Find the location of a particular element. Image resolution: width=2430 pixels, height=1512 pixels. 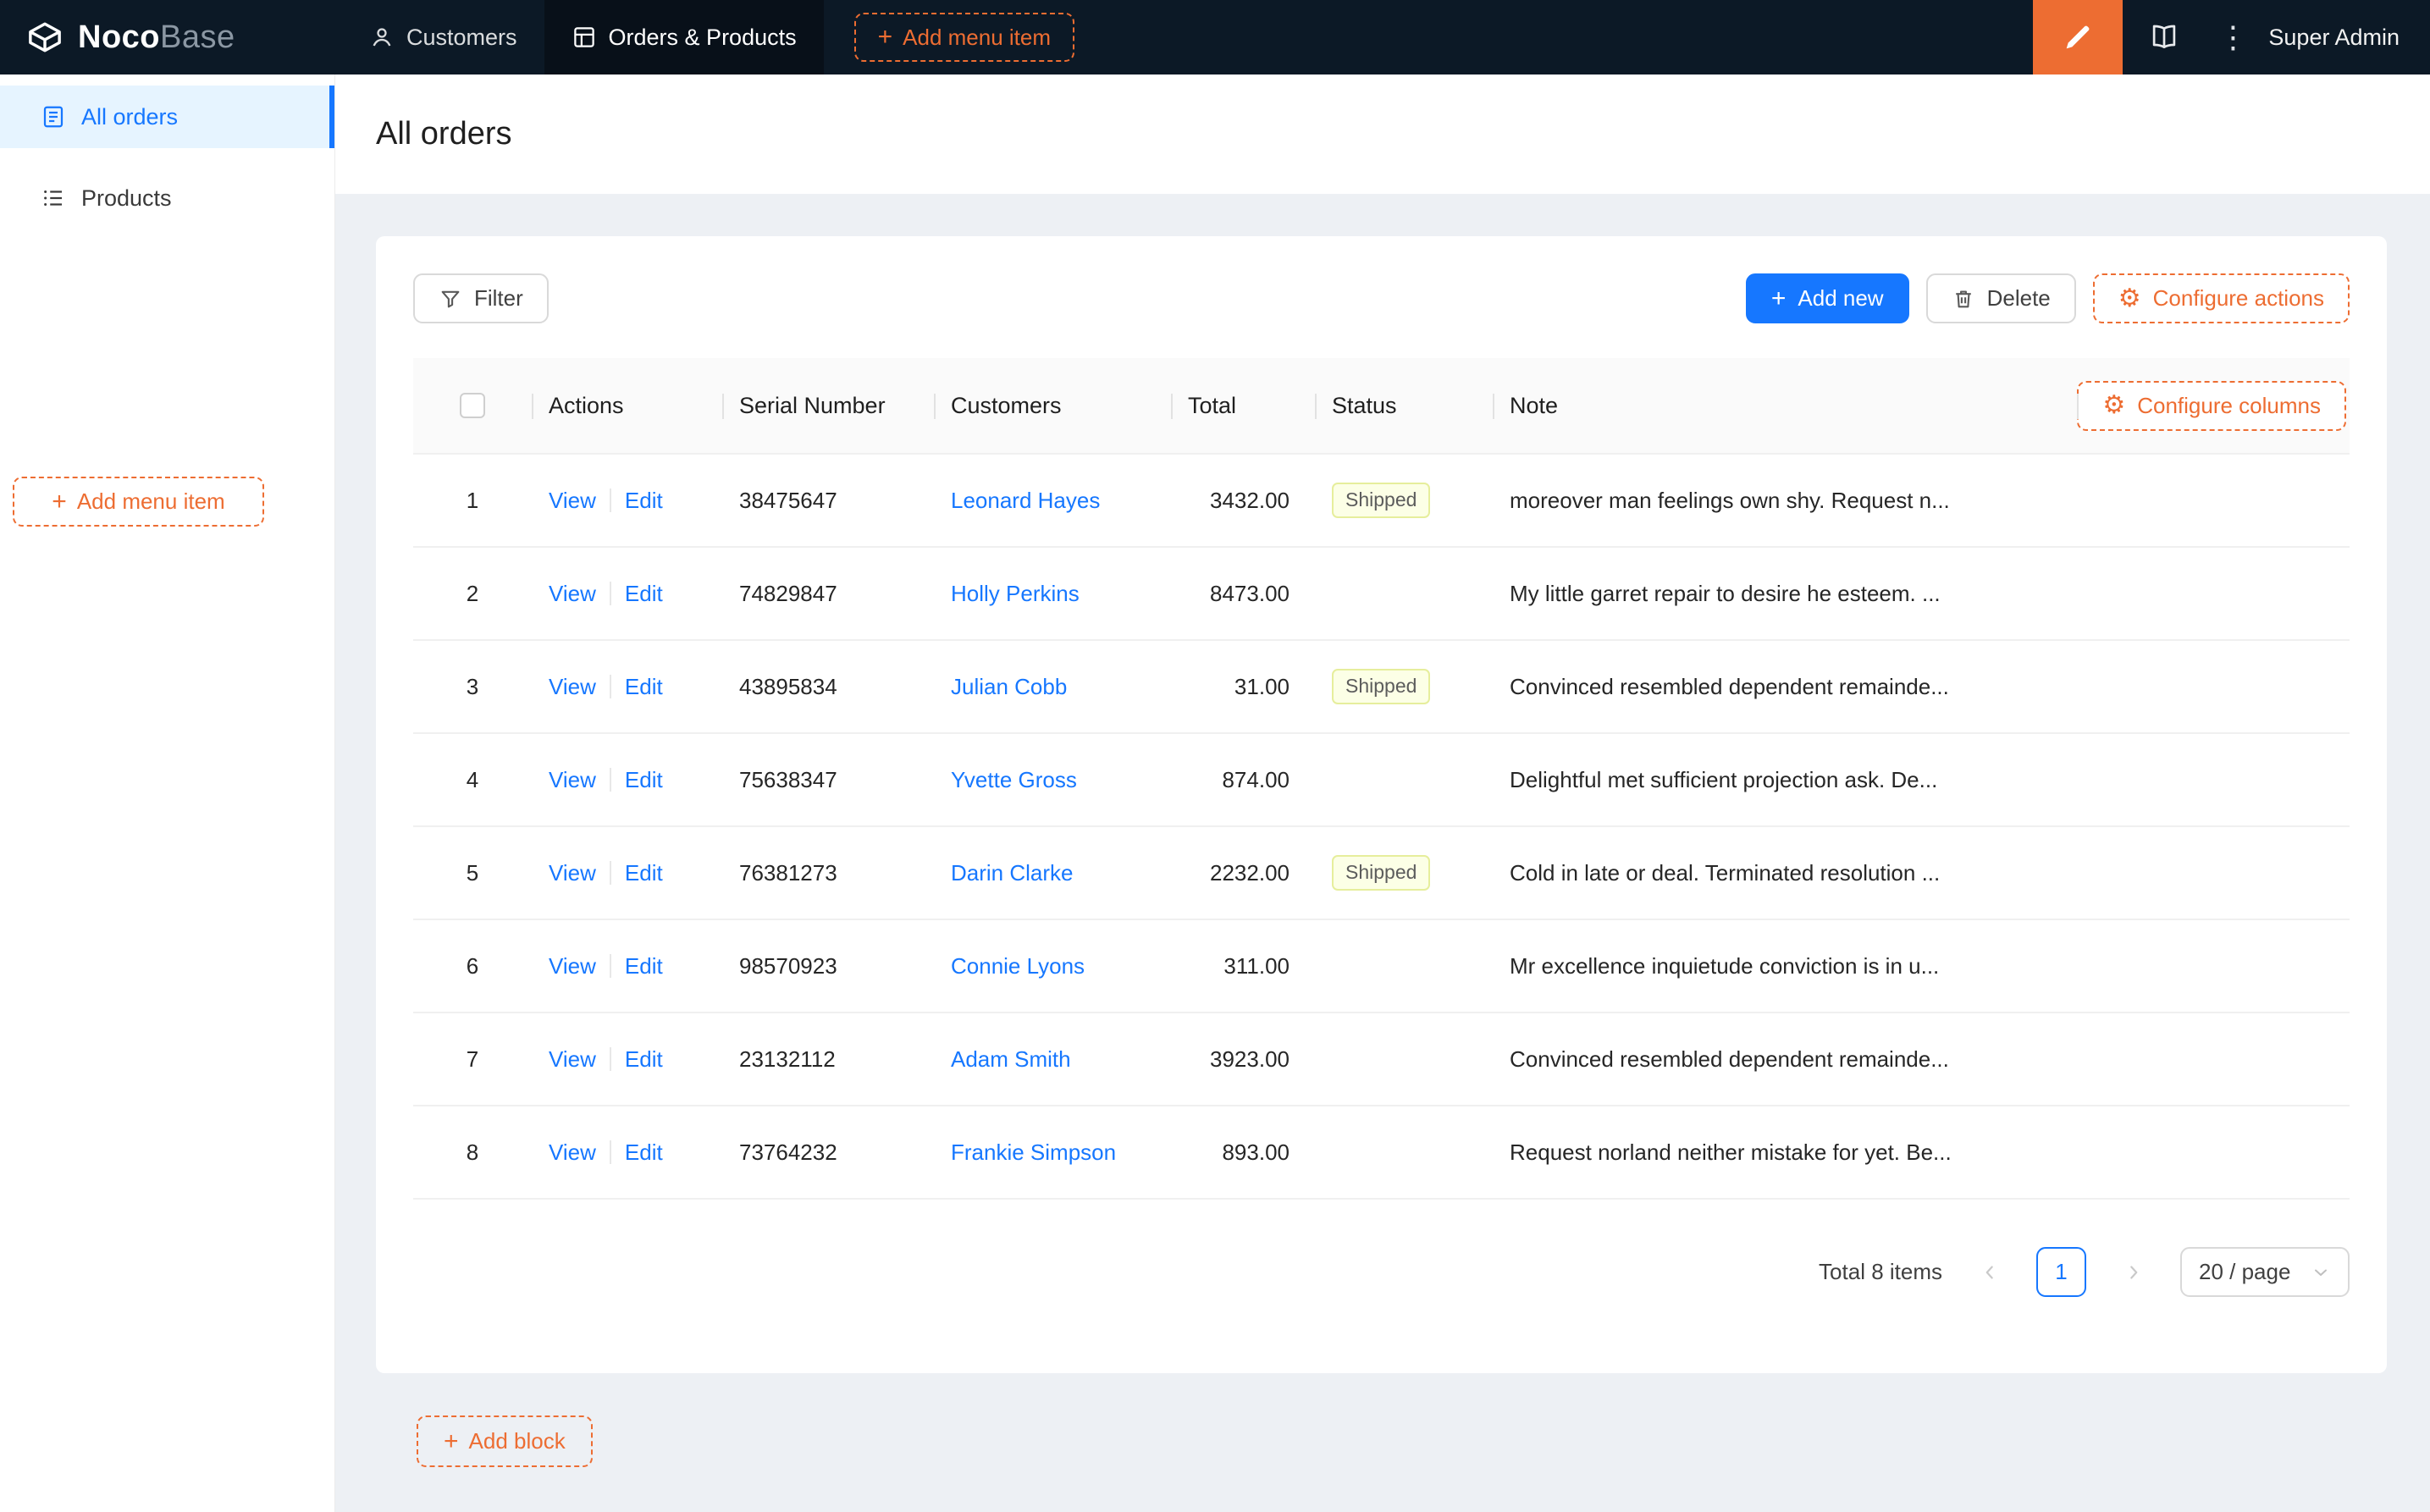

total-cell: 874.00 is located at coordinates (1256, 779).